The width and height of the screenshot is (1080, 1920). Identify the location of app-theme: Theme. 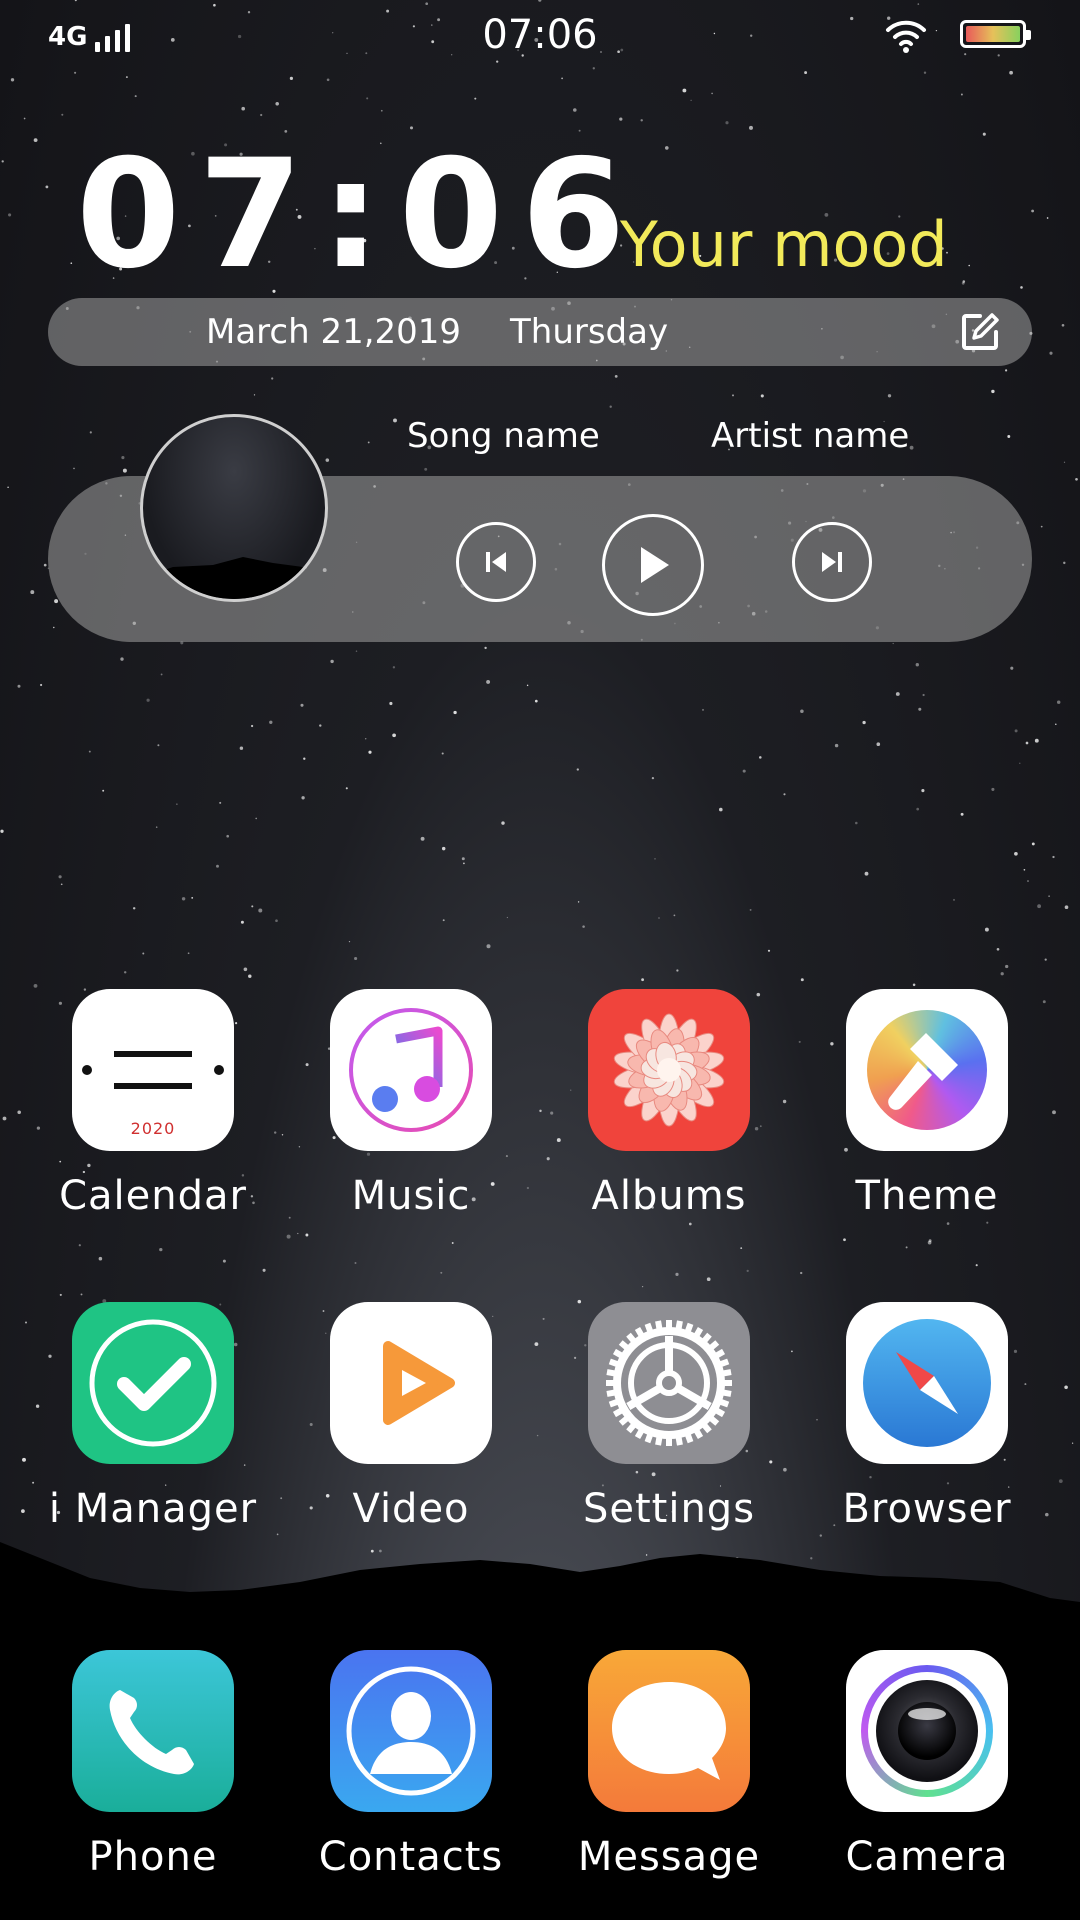
(927, 1104).